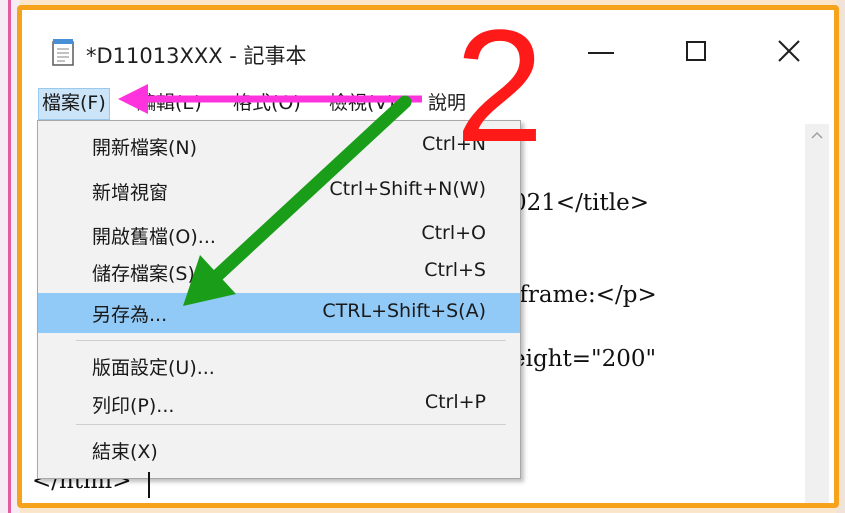 The width and height of the screenshot is (845, 513). I want to click on notepad-icon, so click(63, 52).